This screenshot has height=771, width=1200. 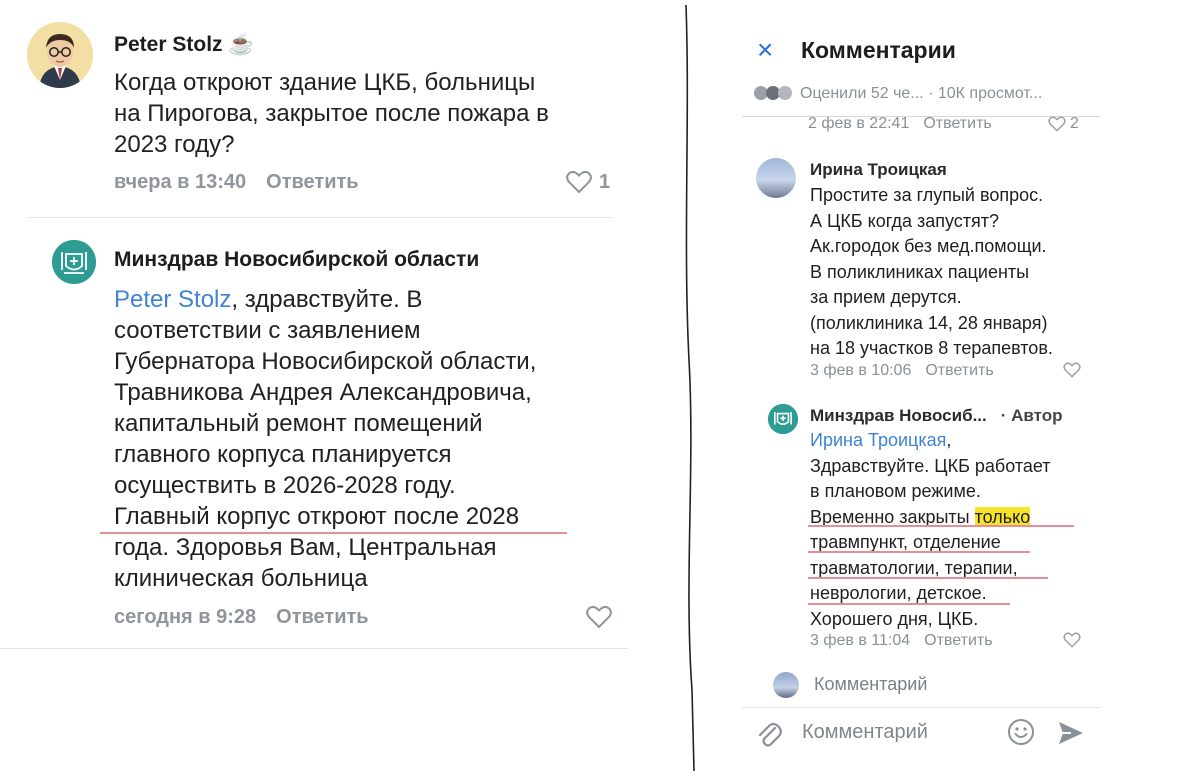 I want to click on avatar-minzdrav, so click(x=783, y=419).